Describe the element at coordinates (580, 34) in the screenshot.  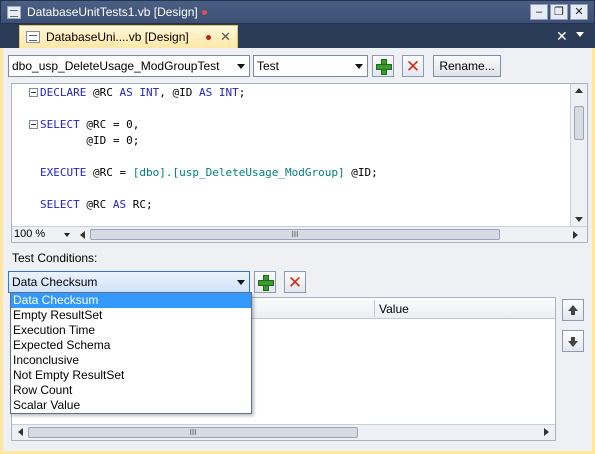
I see `tab-list-dropdown-icon` at that location.